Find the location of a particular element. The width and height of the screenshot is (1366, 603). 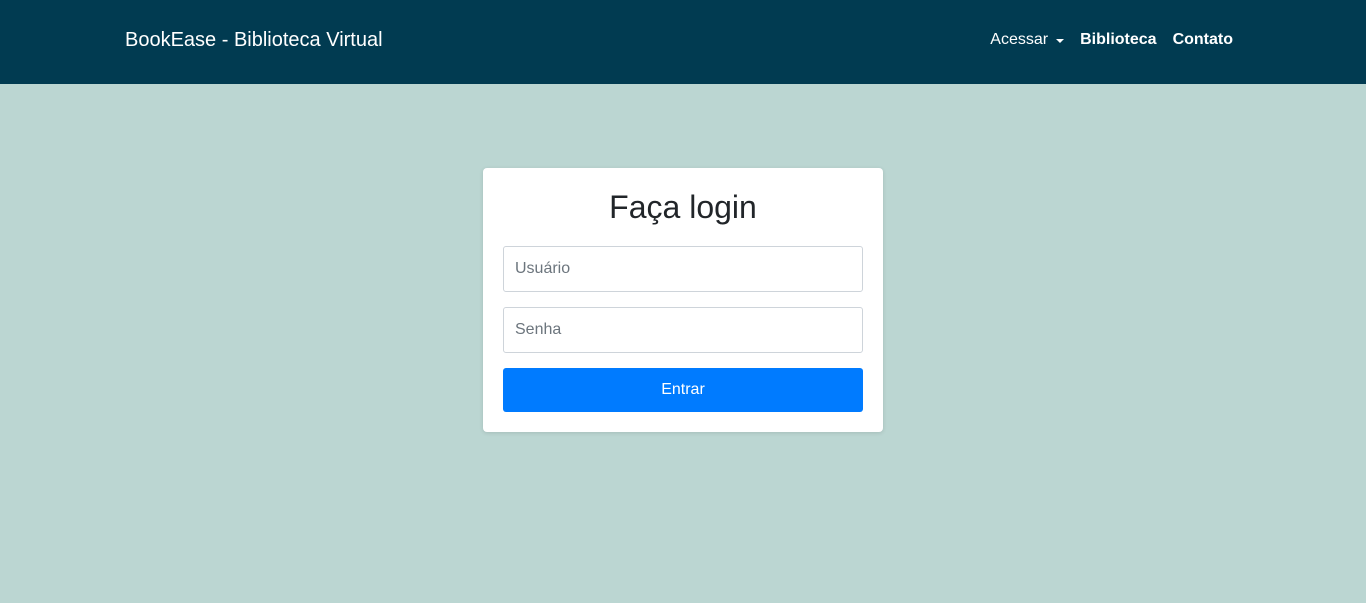

nav-links: Acessar Biblioteca Contato is located at coordinates (1111, 40).